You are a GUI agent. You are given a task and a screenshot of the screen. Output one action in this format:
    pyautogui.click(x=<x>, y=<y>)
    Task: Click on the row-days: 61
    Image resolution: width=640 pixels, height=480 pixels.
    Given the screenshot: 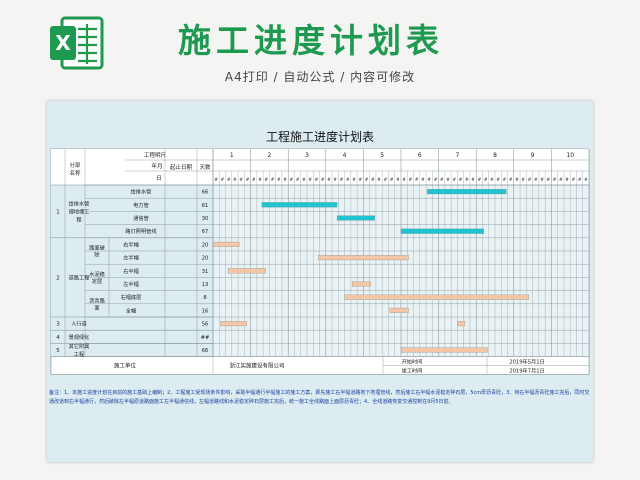 What is the action you would take?
    pyautogui.click(x=205, y=206)
    